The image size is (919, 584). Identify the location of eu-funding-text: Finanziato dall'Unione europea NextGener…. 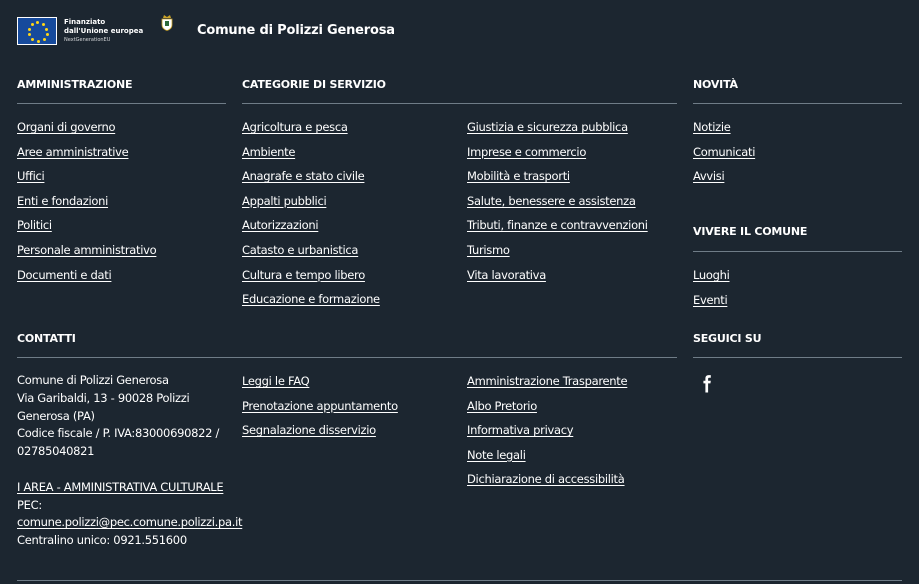
(103, 31).